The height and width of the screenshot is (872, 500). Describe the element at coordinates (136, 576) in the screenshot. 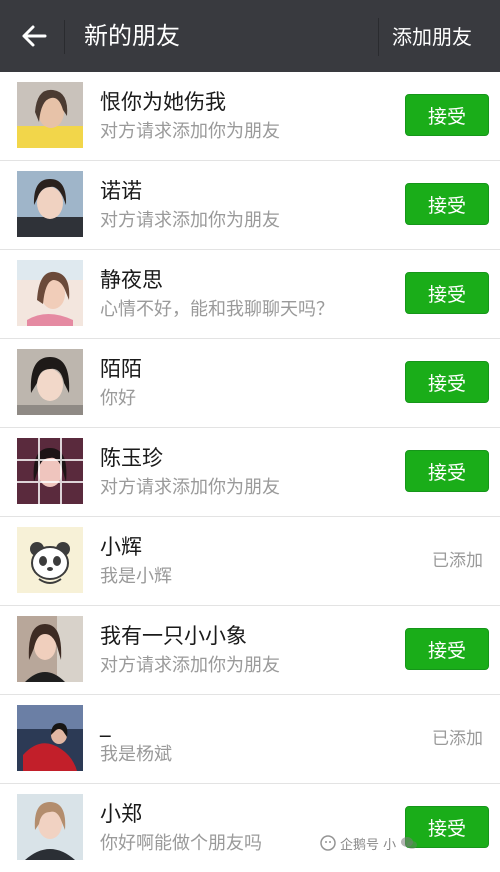

I see `friend-message: 我是小辉` at that location.